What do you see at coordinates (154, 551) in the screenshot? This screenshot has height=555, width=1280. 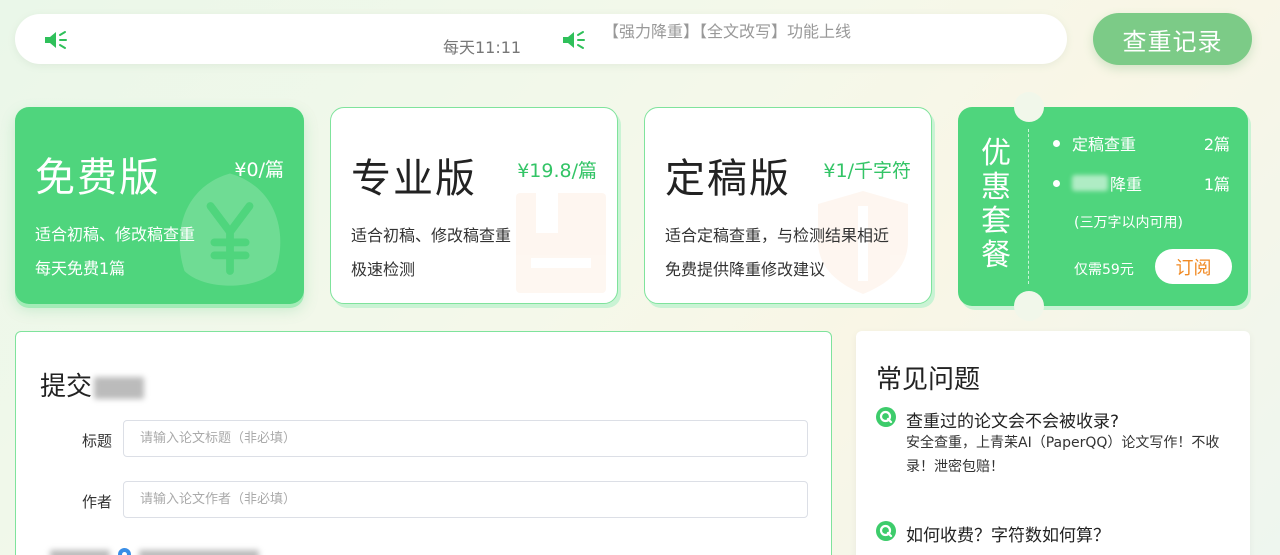 I see `mode-radio-row` at bounding box center [154, 551].